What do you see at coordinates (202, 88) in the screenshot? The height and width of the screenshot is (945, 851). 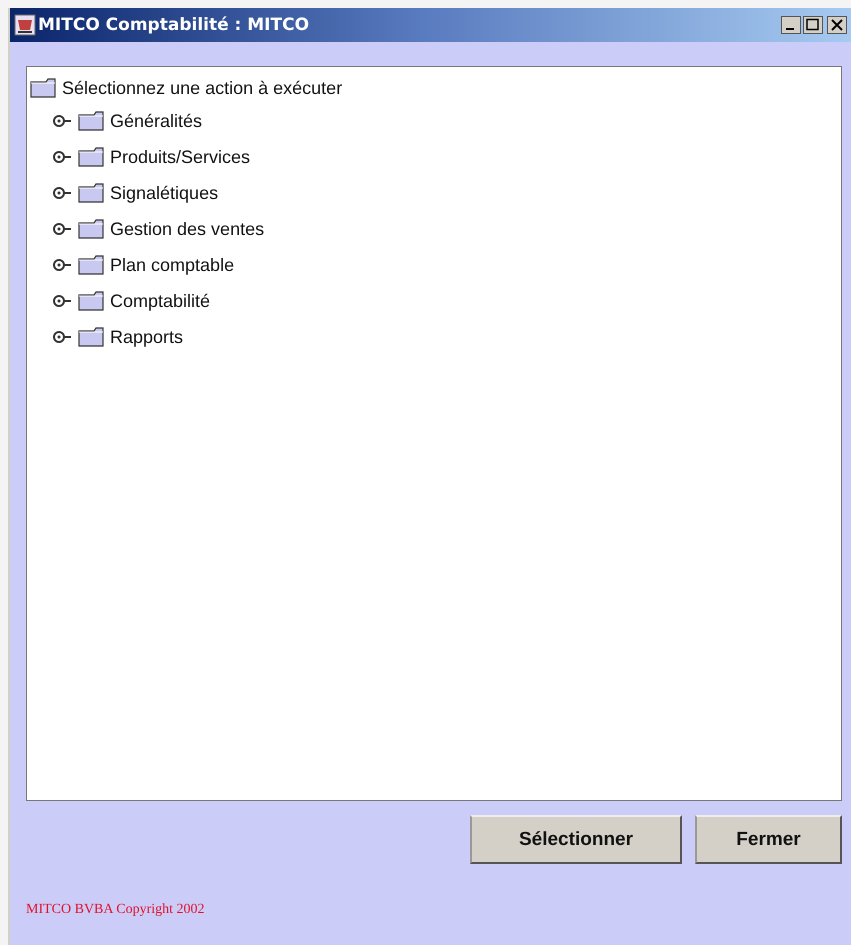 I see `tree-root-label: Sélectionnez une action à exécuter` at bounding box center [202, 88].